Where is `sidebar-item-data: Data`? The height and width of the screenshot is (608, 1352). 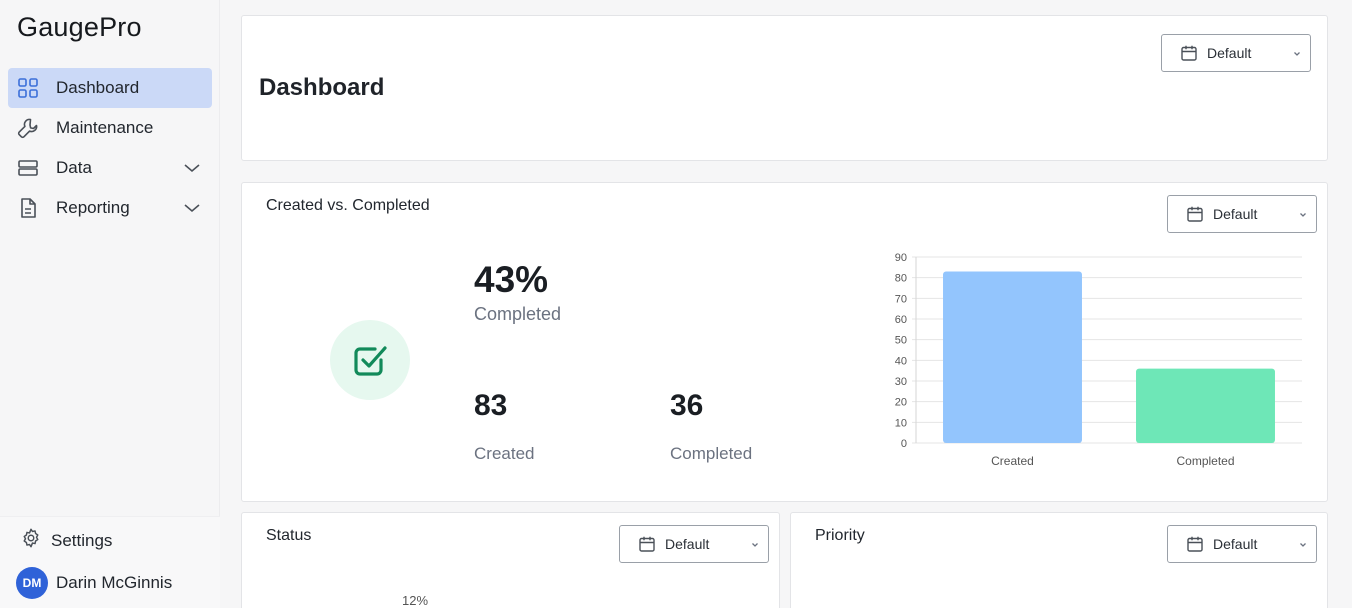
sidebar-item-data: Data is located at coordinates (110, 168).